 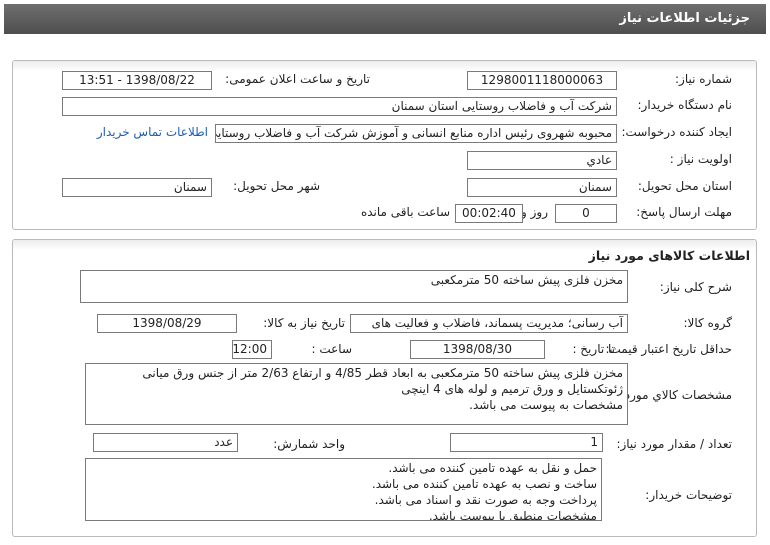 What do you see at coordinates (700, 159) in the screenshot?
I see `priority-label: اولویت نیاز :` at bounding box center [700, 159].